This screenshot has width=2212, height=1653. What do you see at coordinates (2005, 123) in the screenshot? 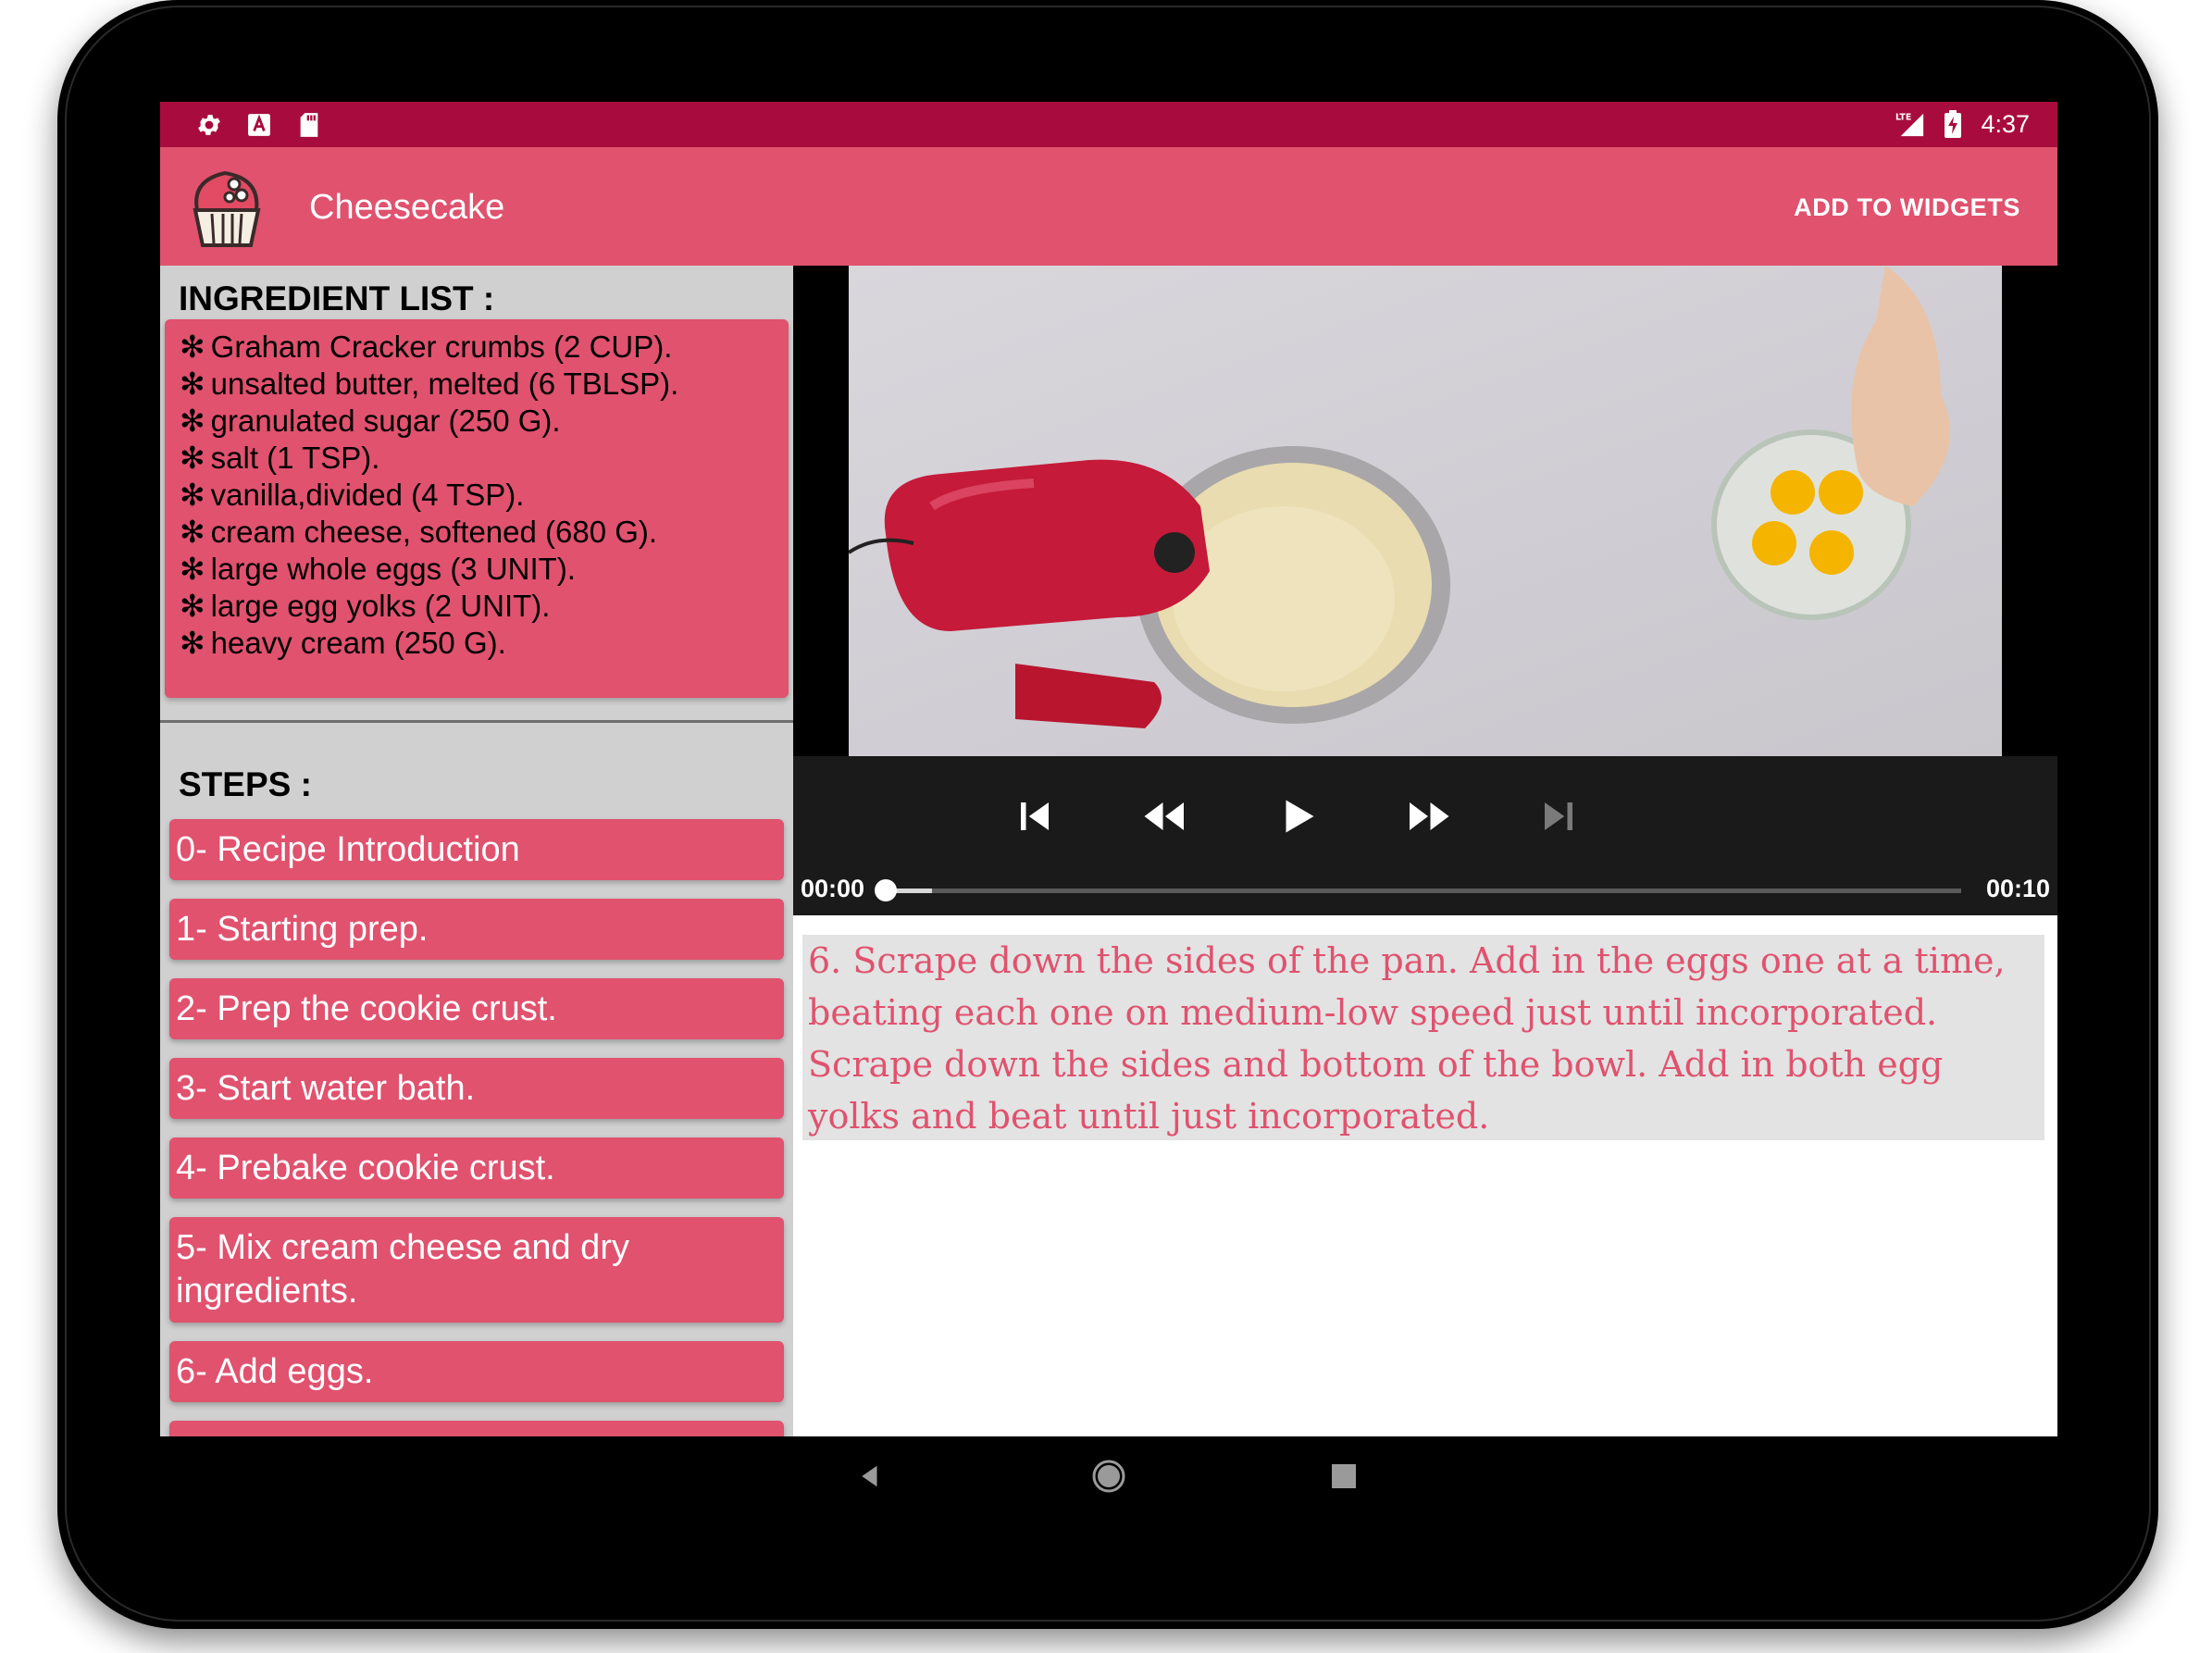
I see `status-clock: 4:37` at bounding box center [2005, 123].